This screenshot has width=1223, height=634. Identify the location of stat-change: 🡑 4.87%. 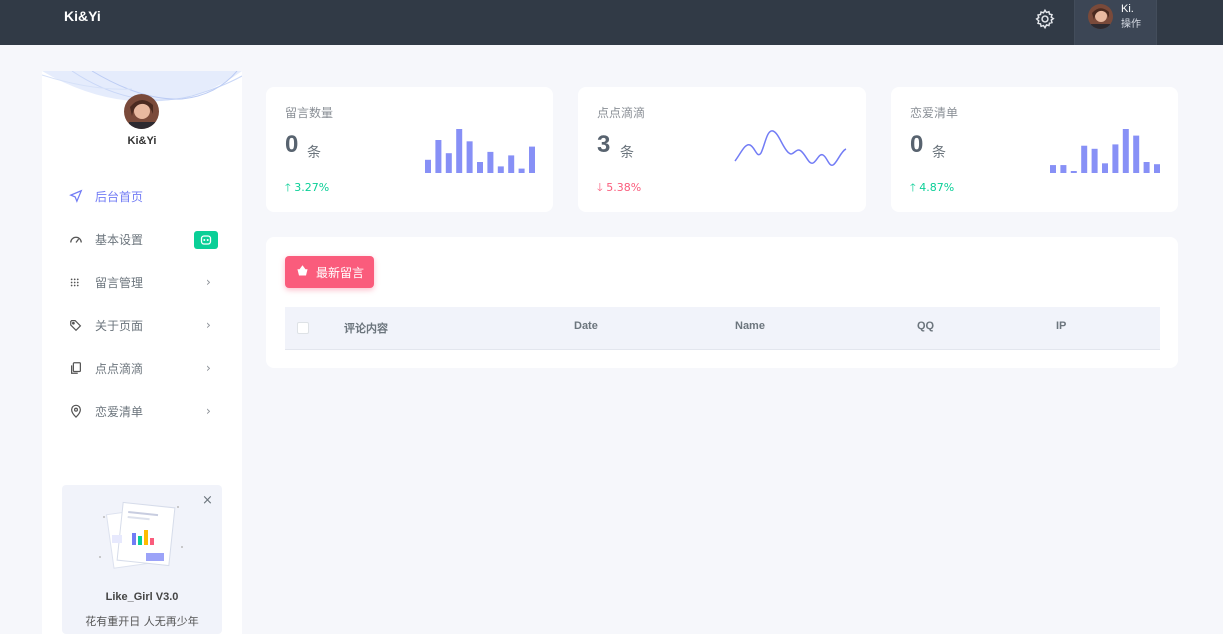
(932, 187).